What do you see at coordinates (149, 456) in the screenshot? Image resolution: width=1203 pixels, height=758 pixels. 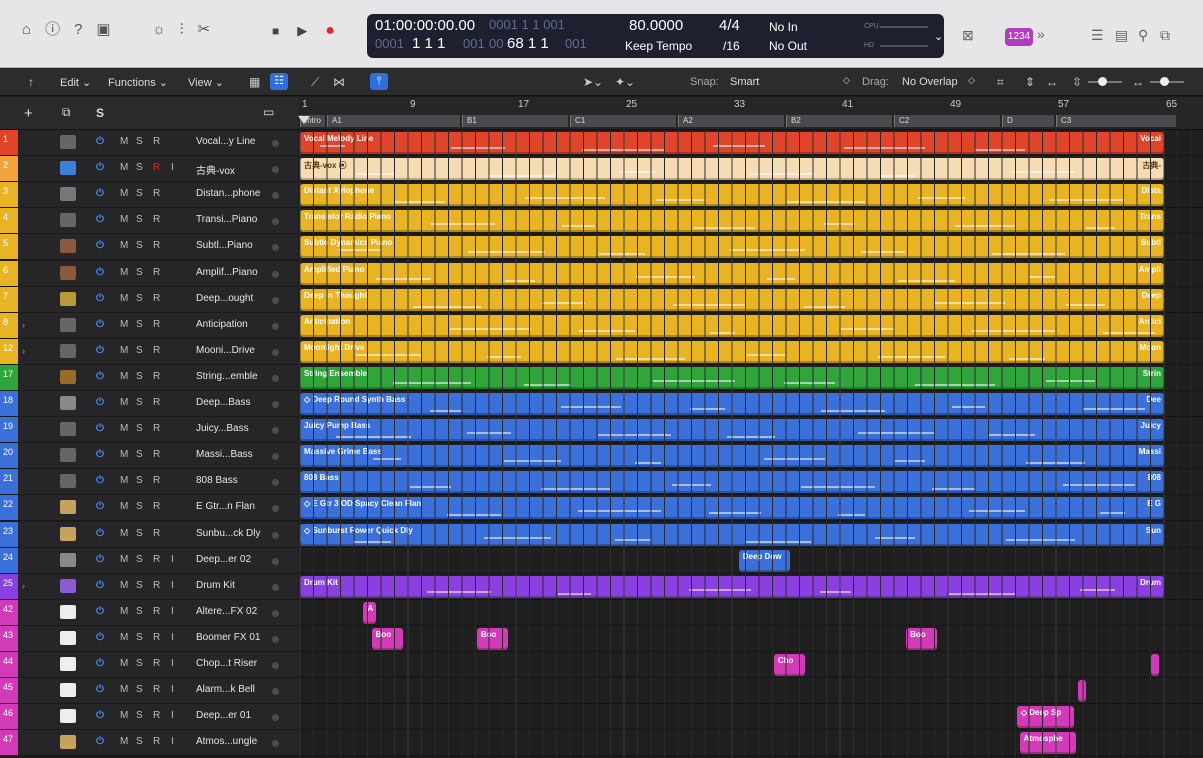 I see `track-header: 20 ⏻ M S R Massi...Bass` at bounding box center [149, 456].